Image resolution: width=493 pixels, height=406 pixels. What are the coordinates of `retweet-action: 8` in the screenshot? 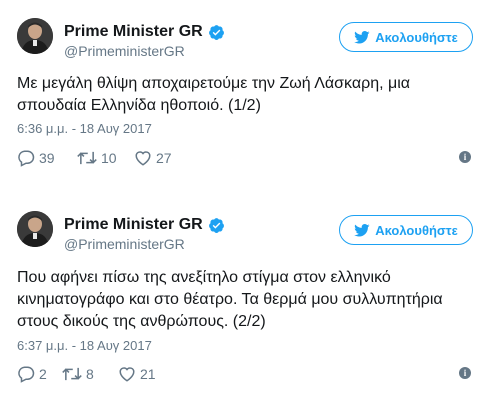 It's located at (90, 374).